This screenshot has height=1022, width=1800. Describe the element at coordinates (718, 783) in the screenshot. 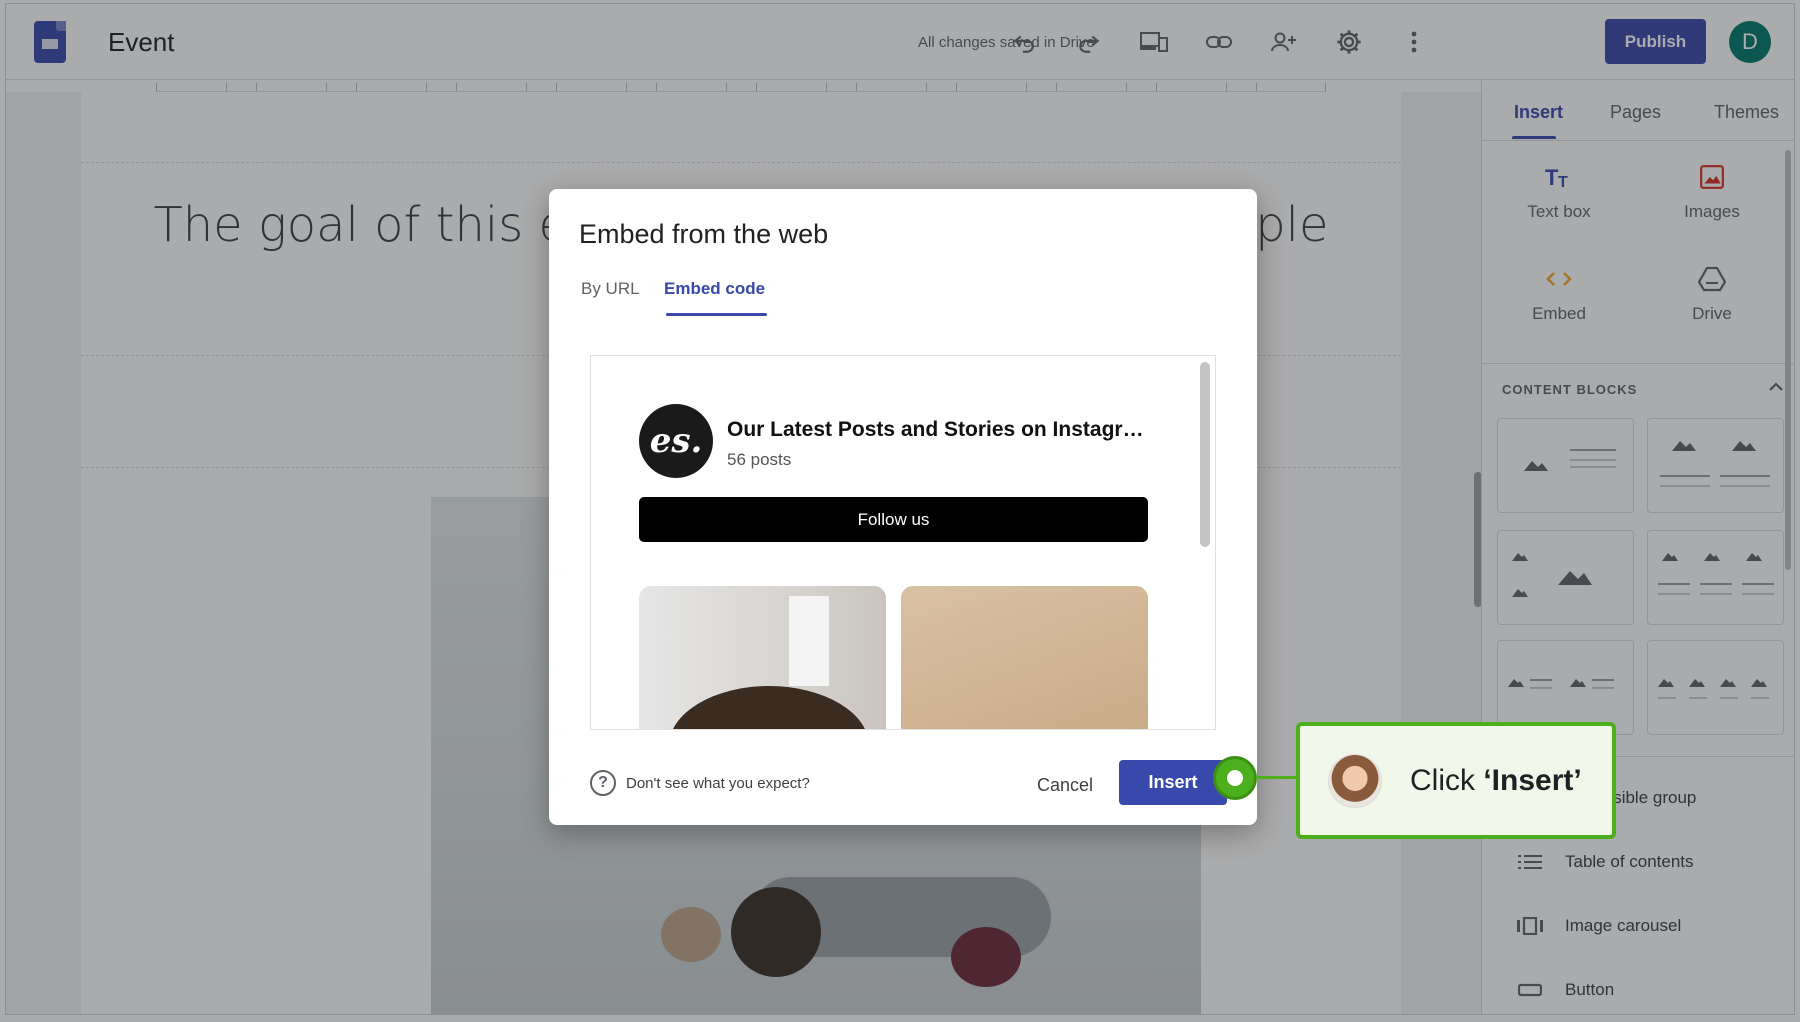

I see `help-text: Don't see what you expect?` at that location.